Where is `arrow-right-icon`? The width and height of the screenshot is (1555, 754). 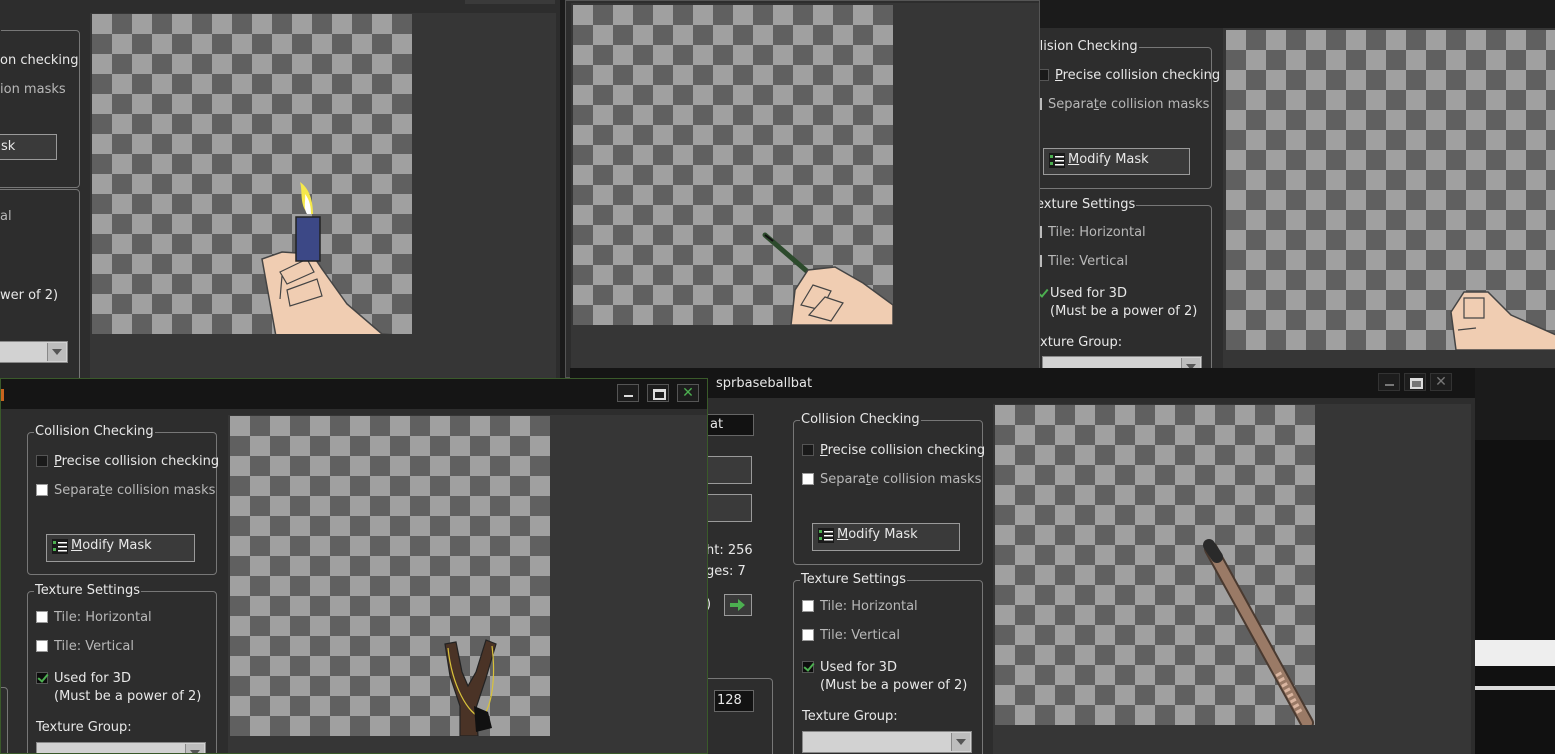
arrow-right-icon is located at coordinates (737, 605).